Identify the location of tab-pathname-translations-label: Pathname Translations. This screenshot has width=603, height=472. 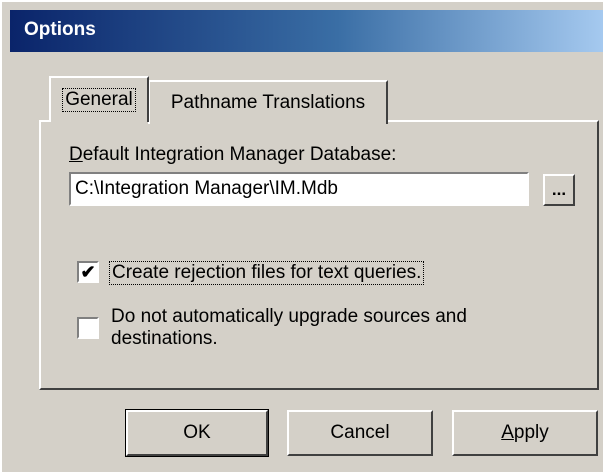
(268, 102).